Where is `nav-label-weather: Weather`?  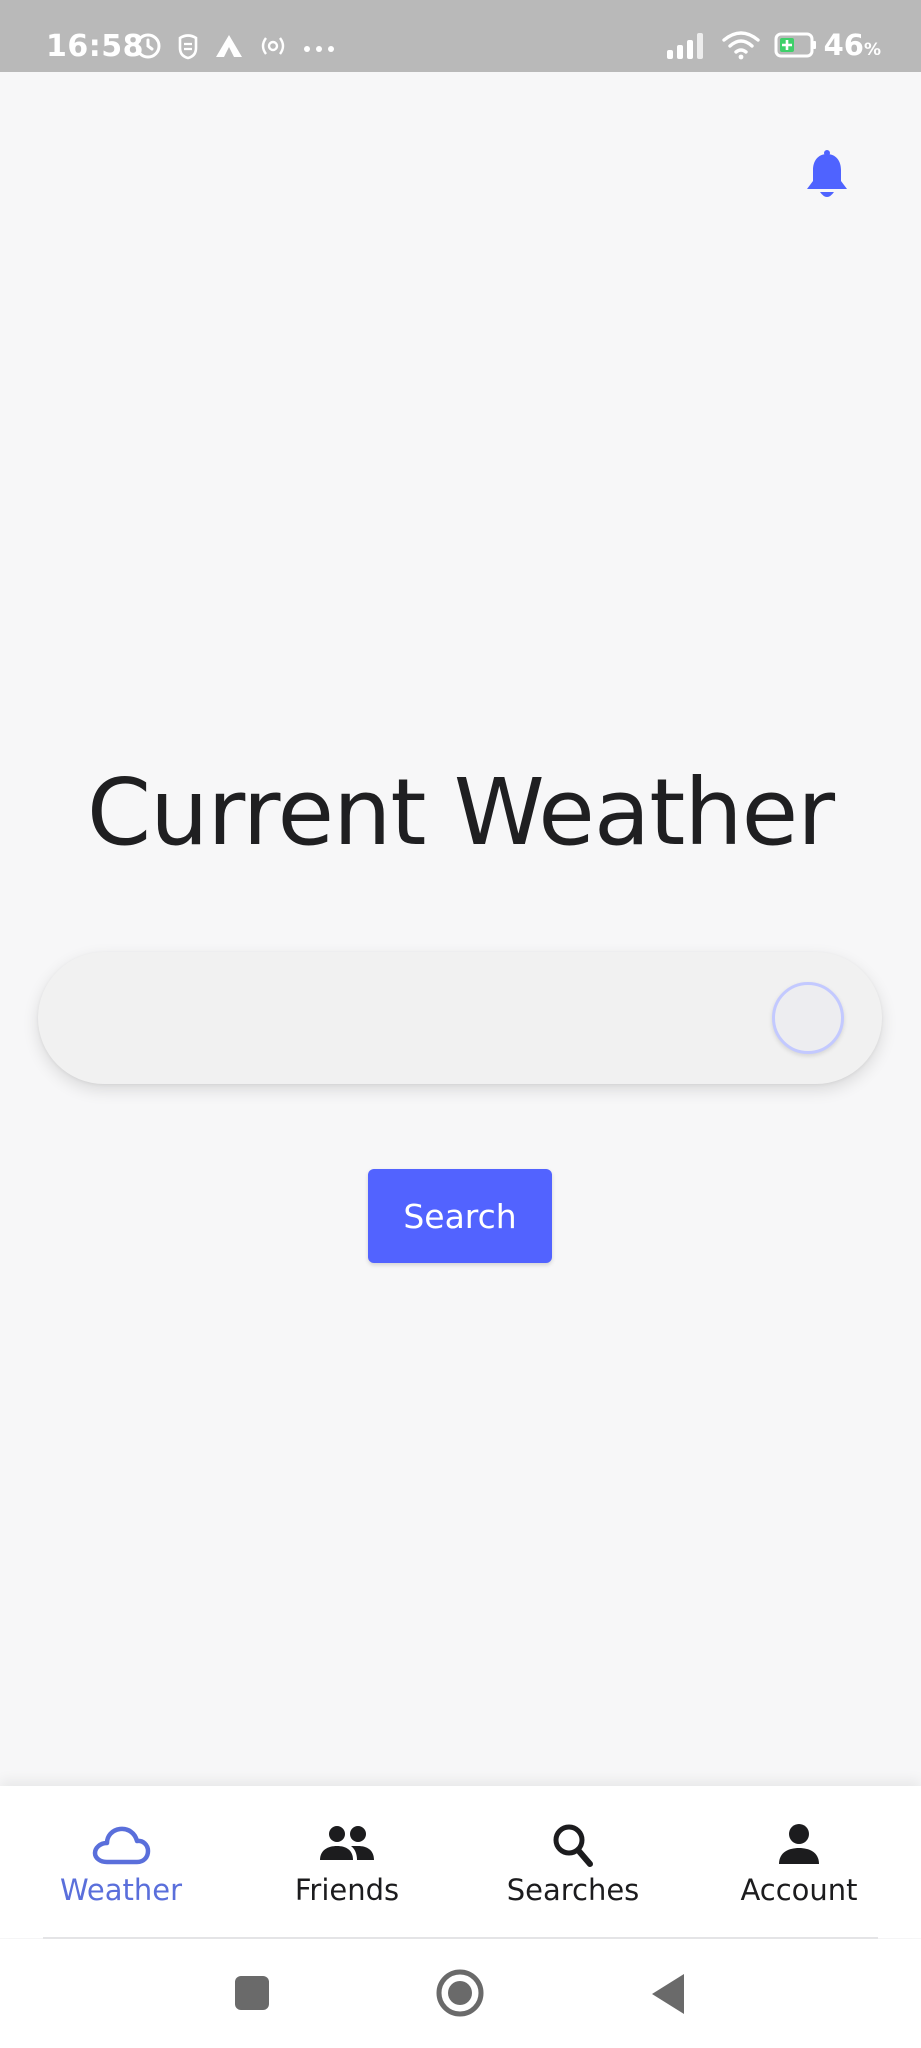
nav-label-weather: Weather is located at coordinates (121, 1890).